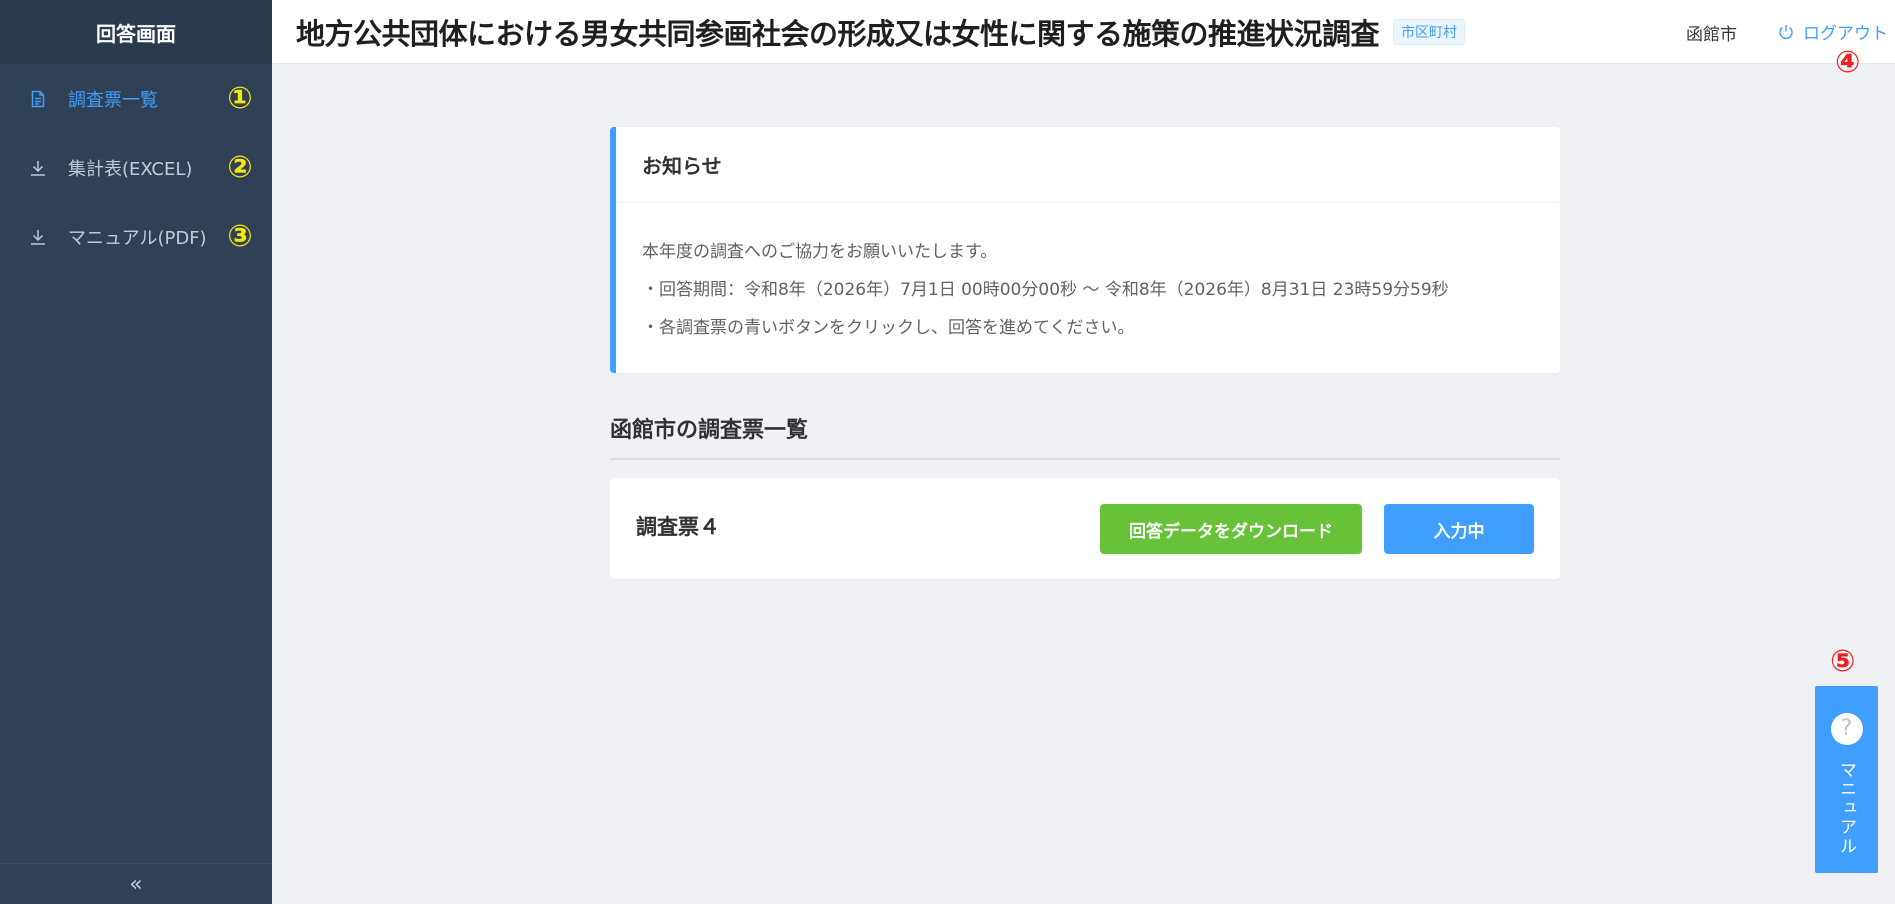  Describe the element at coordinates (838, 33) in the screenshot. I see `page-title: 地方公共団体における男女共同参画社会の形成又は女性に関する施策の推進状況調査` at that location.